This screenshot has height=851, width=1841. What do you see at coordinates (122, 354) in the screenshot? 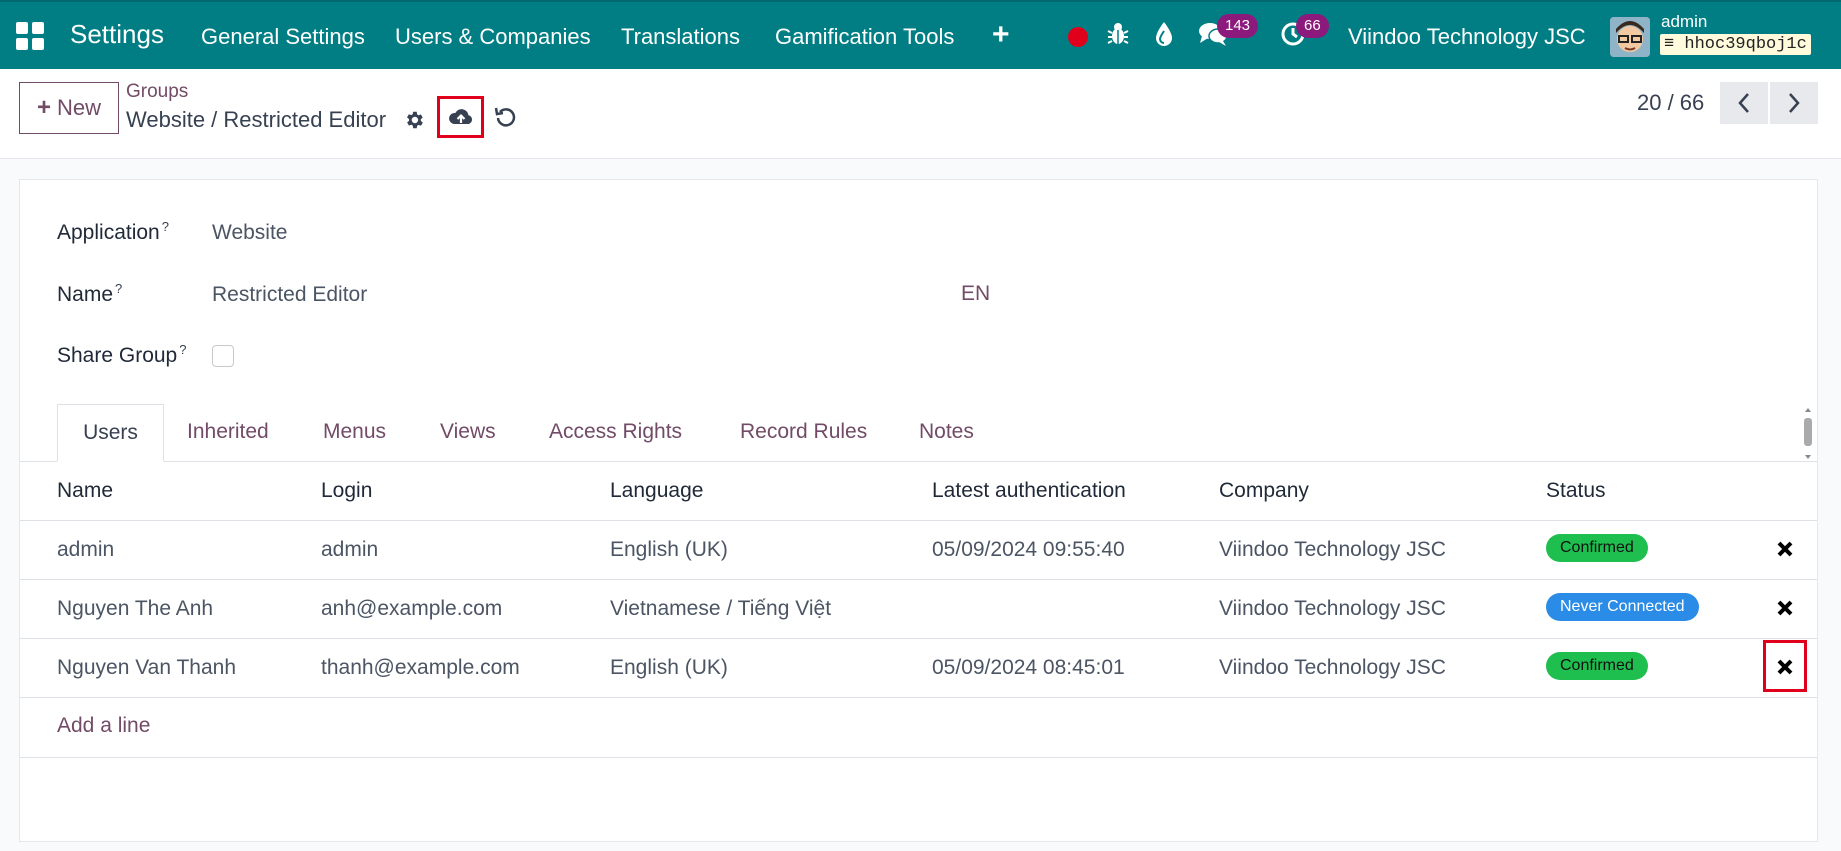
I see `share-group-label: Share Group?` at bounding box center [122, 354].